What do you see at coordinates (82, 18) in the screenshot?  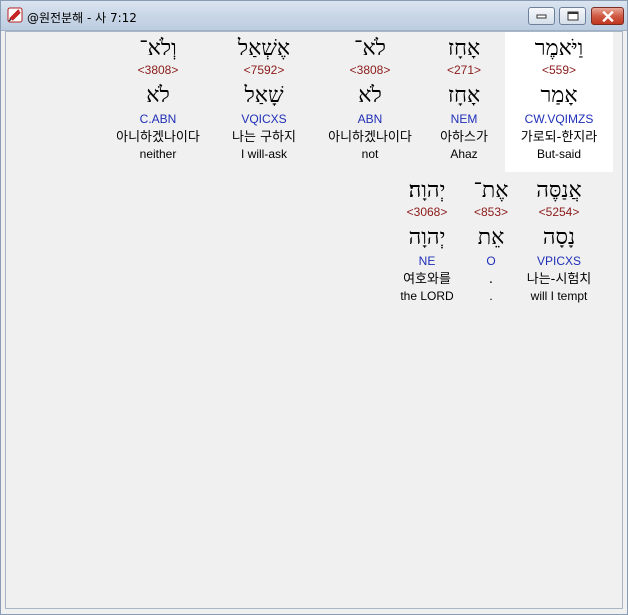 I see `window-title: @원전분해 - 사 7:12` at bounding box center [82, 18].